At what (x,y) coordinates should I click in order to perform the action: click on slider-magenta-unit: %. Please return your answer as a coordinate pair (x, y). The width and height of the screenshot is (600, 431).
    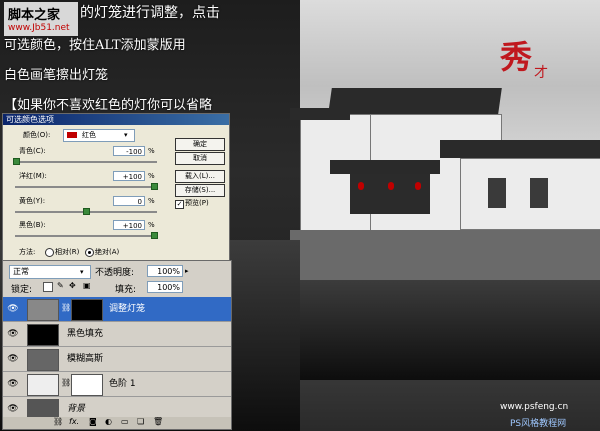
    Looking at the image, I should click on (151, 176).